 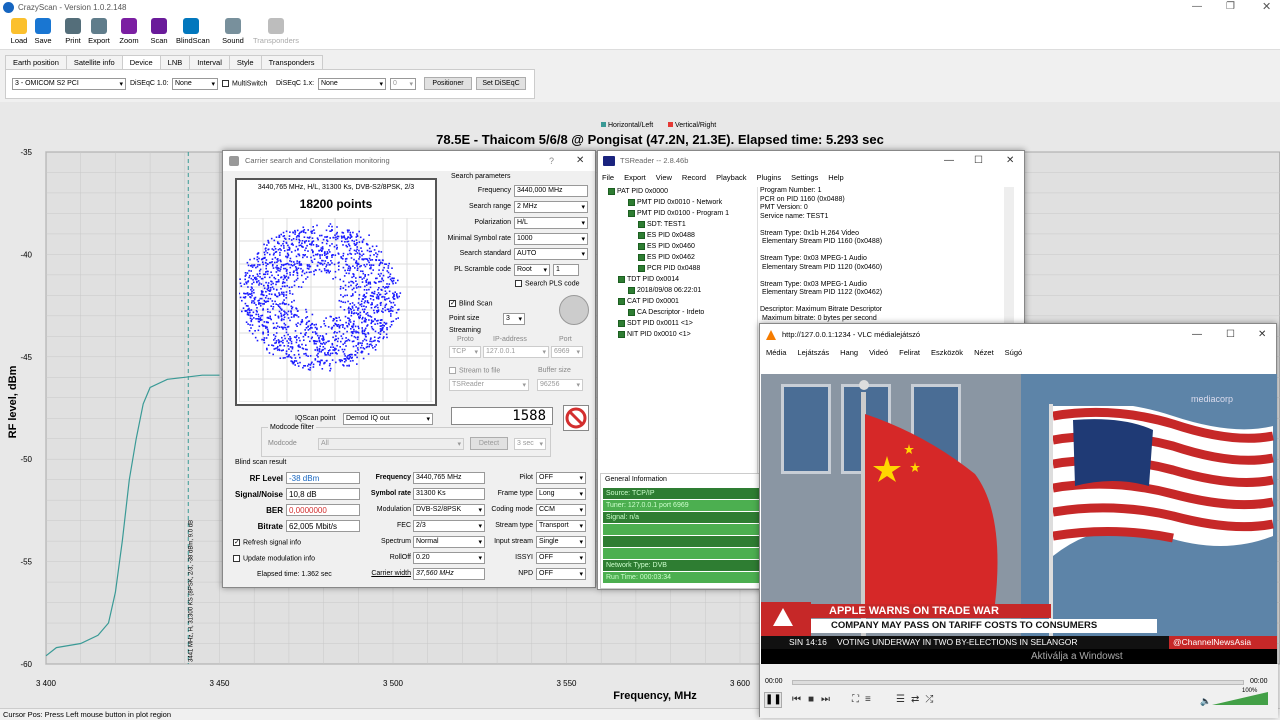 I want to click on close-icon: ✕, so click(x=1266, y=6).